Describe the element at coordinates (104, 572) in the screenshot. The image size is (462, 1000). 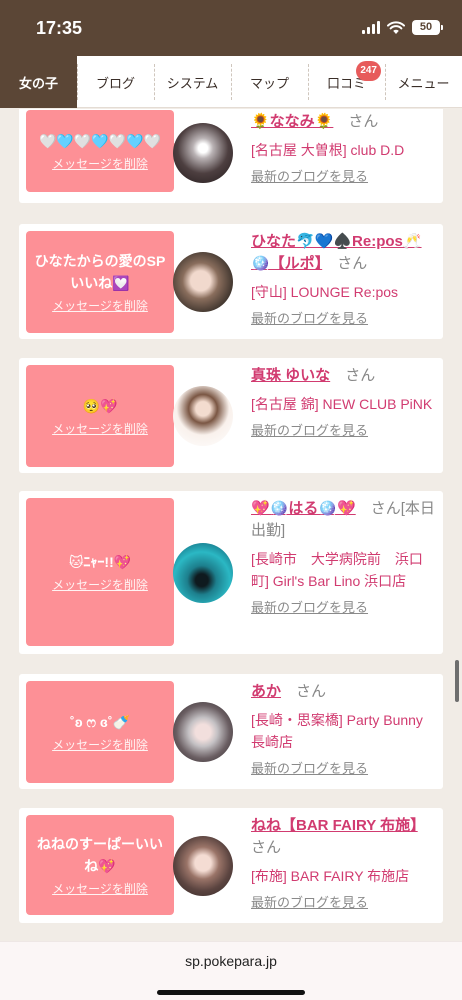
I see `message-bubble: 🐱ﾆｬｰ!!💖 メッセージを削除` at that location.